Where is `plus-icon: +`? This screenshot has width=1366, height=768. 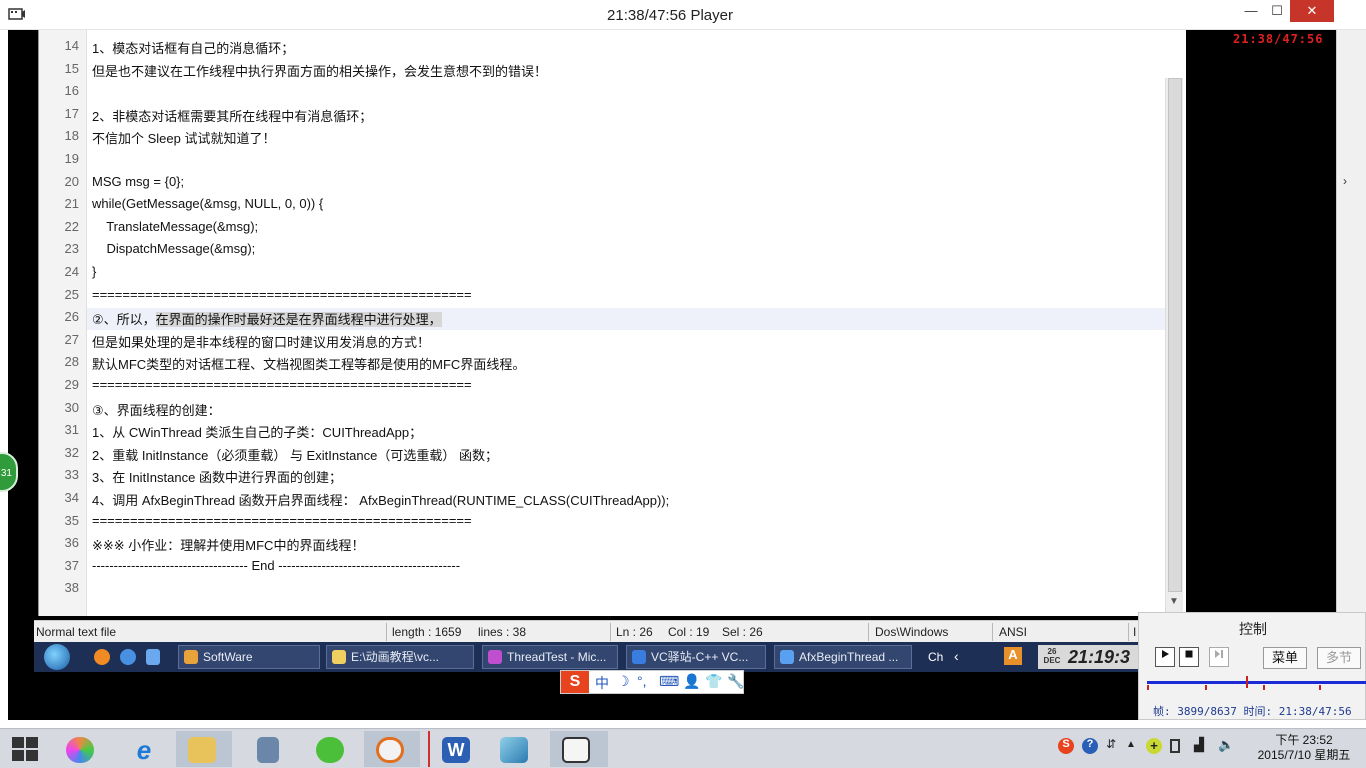 plus-icon: + is located at coordinates (1154, 746).